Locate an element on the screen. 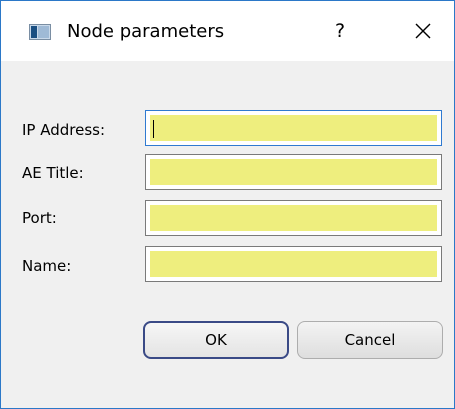  title-bar: Node parameters ? is located at coordinates (227, 31).